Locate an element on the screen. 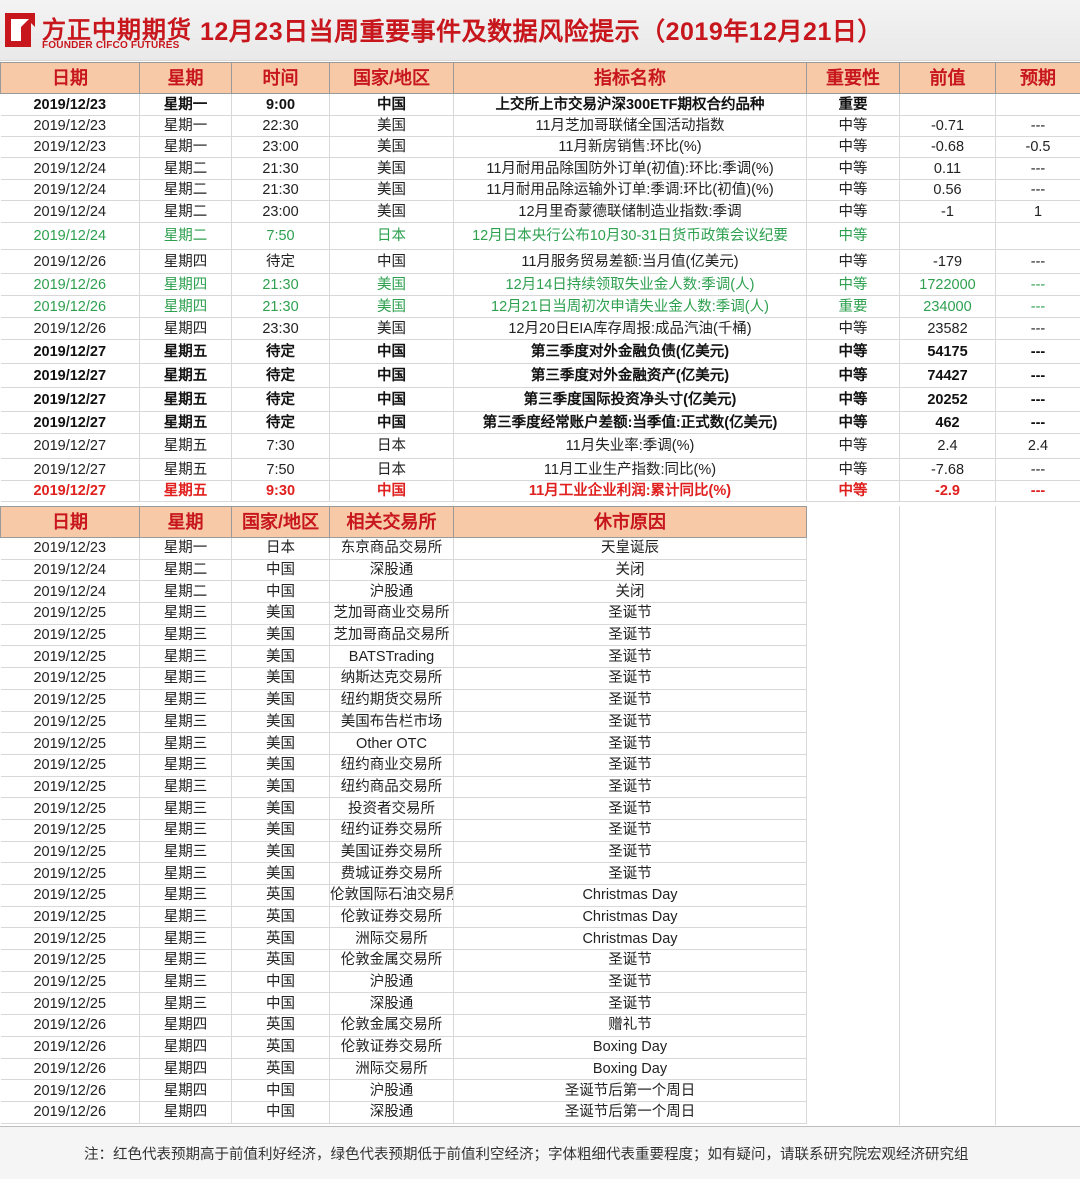  event-cell-indicator: 12月里奇蒙德联储制造业指数:季调 is located at coordinates (630, 212).